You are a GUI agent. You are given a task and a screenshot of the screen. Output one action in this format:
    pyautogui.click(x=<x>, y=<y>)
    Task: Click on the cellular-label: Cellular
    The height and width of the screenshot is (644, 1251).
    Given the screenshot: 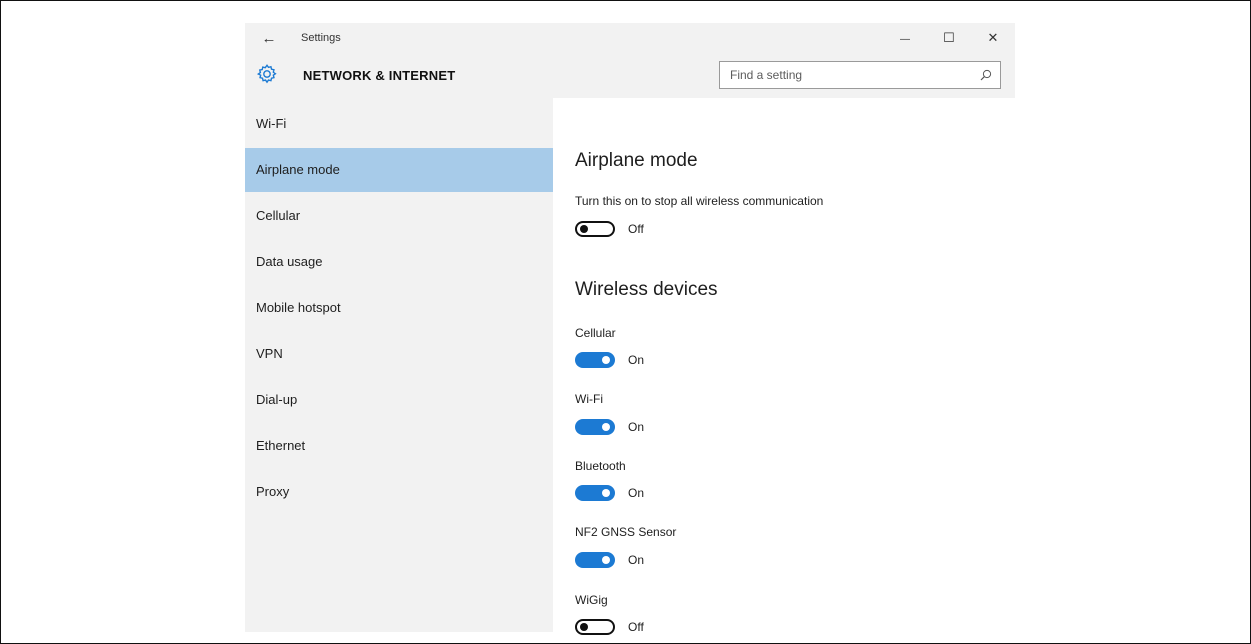 What is the action you would take?
    pyautogui.click(x=595, y=333)
    